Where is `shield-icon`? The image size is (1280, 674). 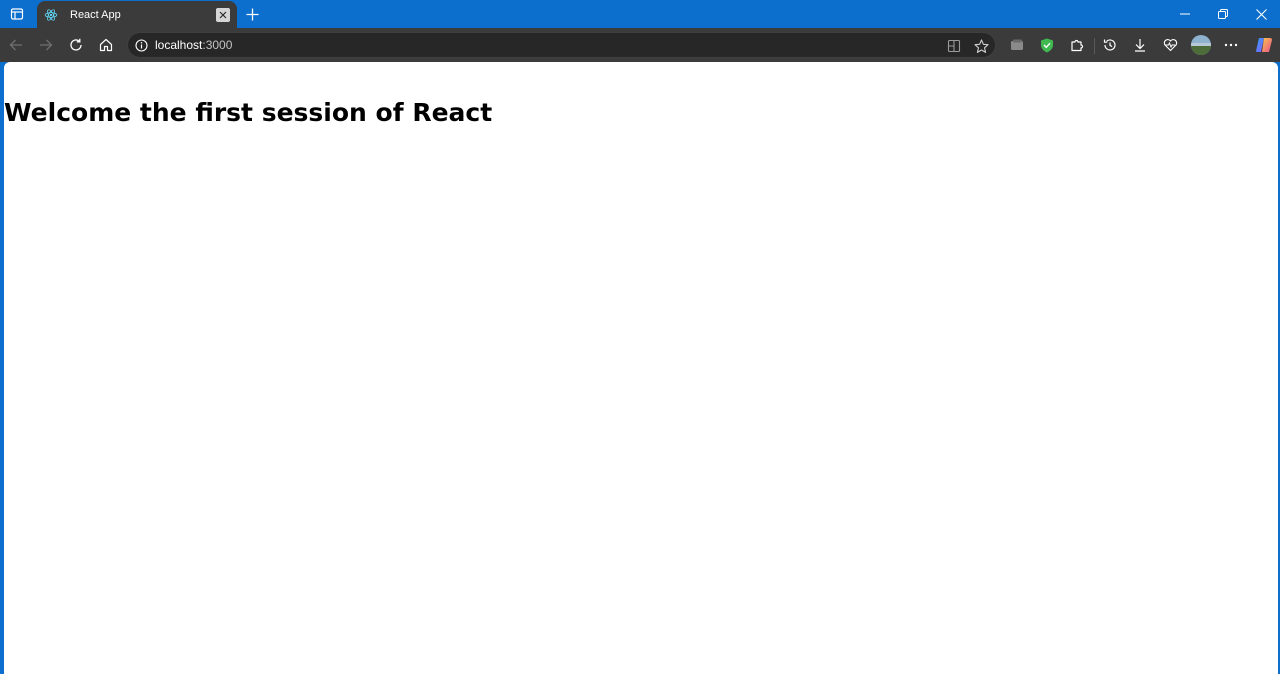
shield-icon is located at coordinates (1047, 45).